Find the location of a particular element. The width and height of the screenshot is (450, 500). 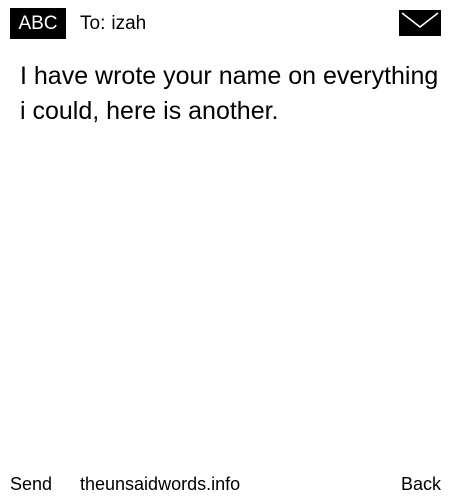

recipient-name: izah is located at coordinates (129, 23).